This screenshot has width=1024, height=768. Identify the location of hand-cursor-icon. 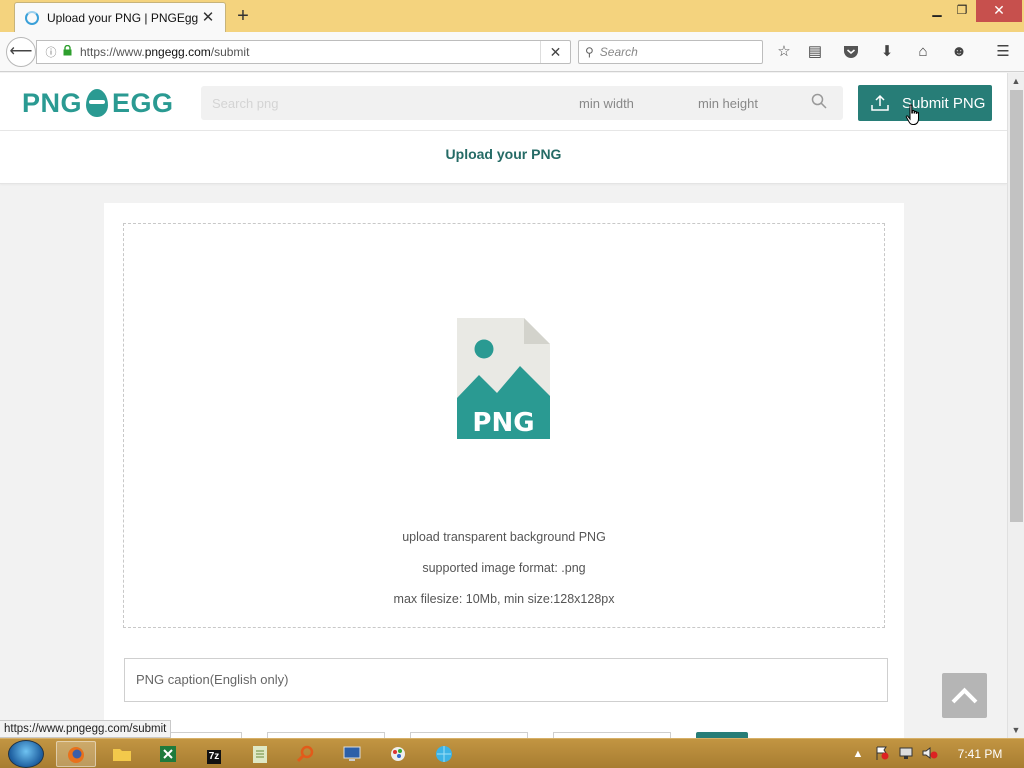
(912, 114).